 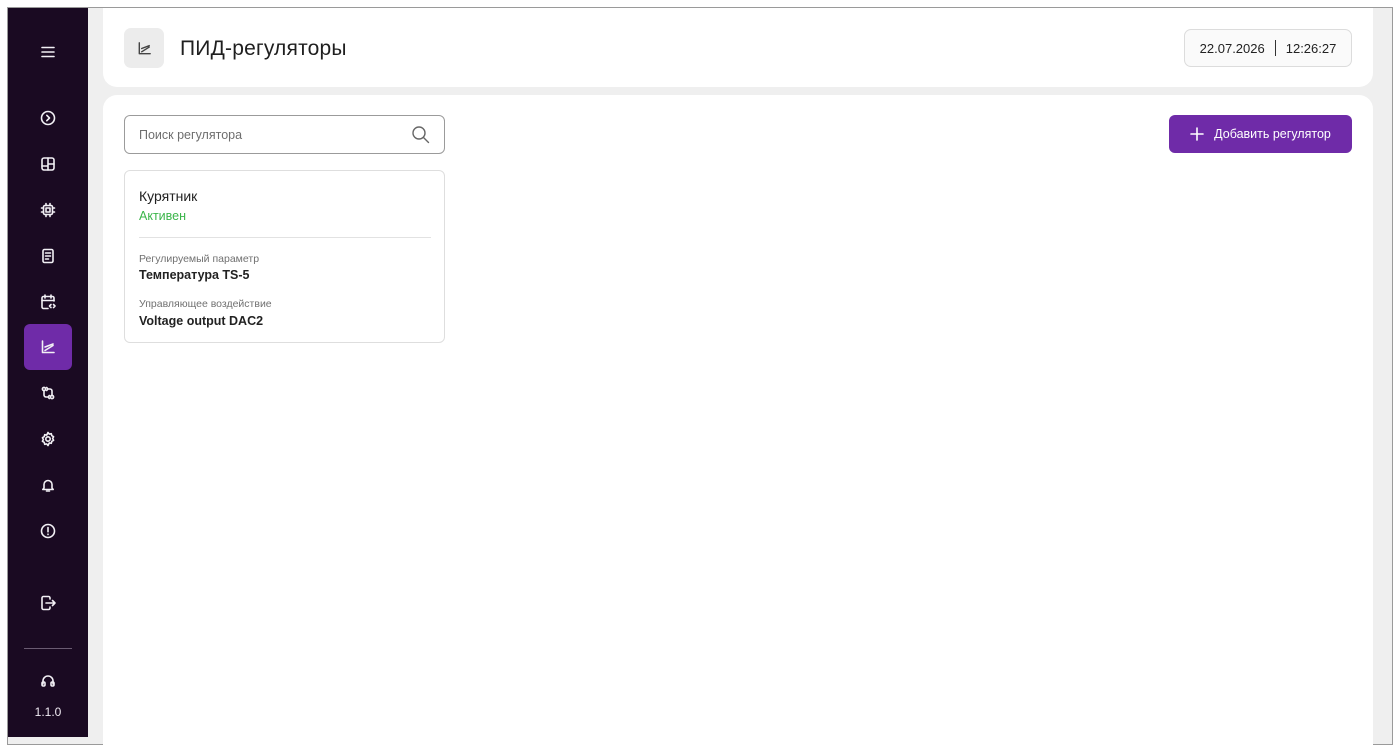 I want to click on bell-icon, so click(x=48, y=485).